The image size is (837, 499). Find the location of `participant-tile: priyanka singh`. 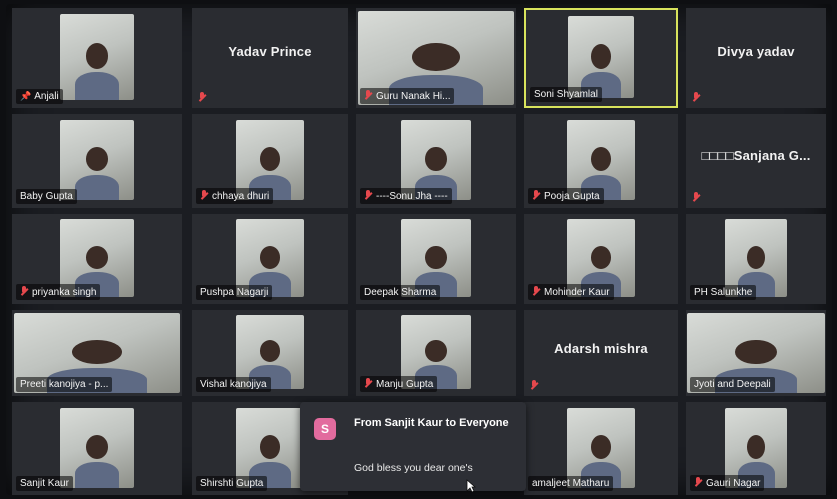

participant-tile: priyanka singh is located at coordinates (97, 259).